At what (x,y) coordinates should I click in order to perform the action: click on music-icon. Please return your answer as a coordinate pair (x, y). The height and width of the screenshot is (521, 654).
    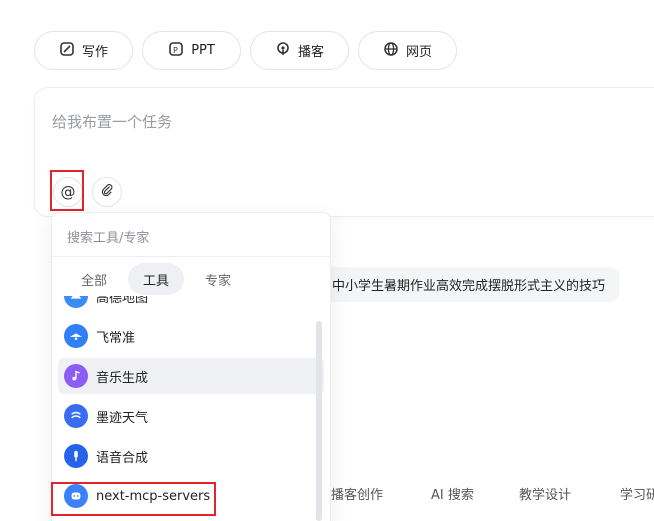
    Looking at the image, I should click on (76, 376).